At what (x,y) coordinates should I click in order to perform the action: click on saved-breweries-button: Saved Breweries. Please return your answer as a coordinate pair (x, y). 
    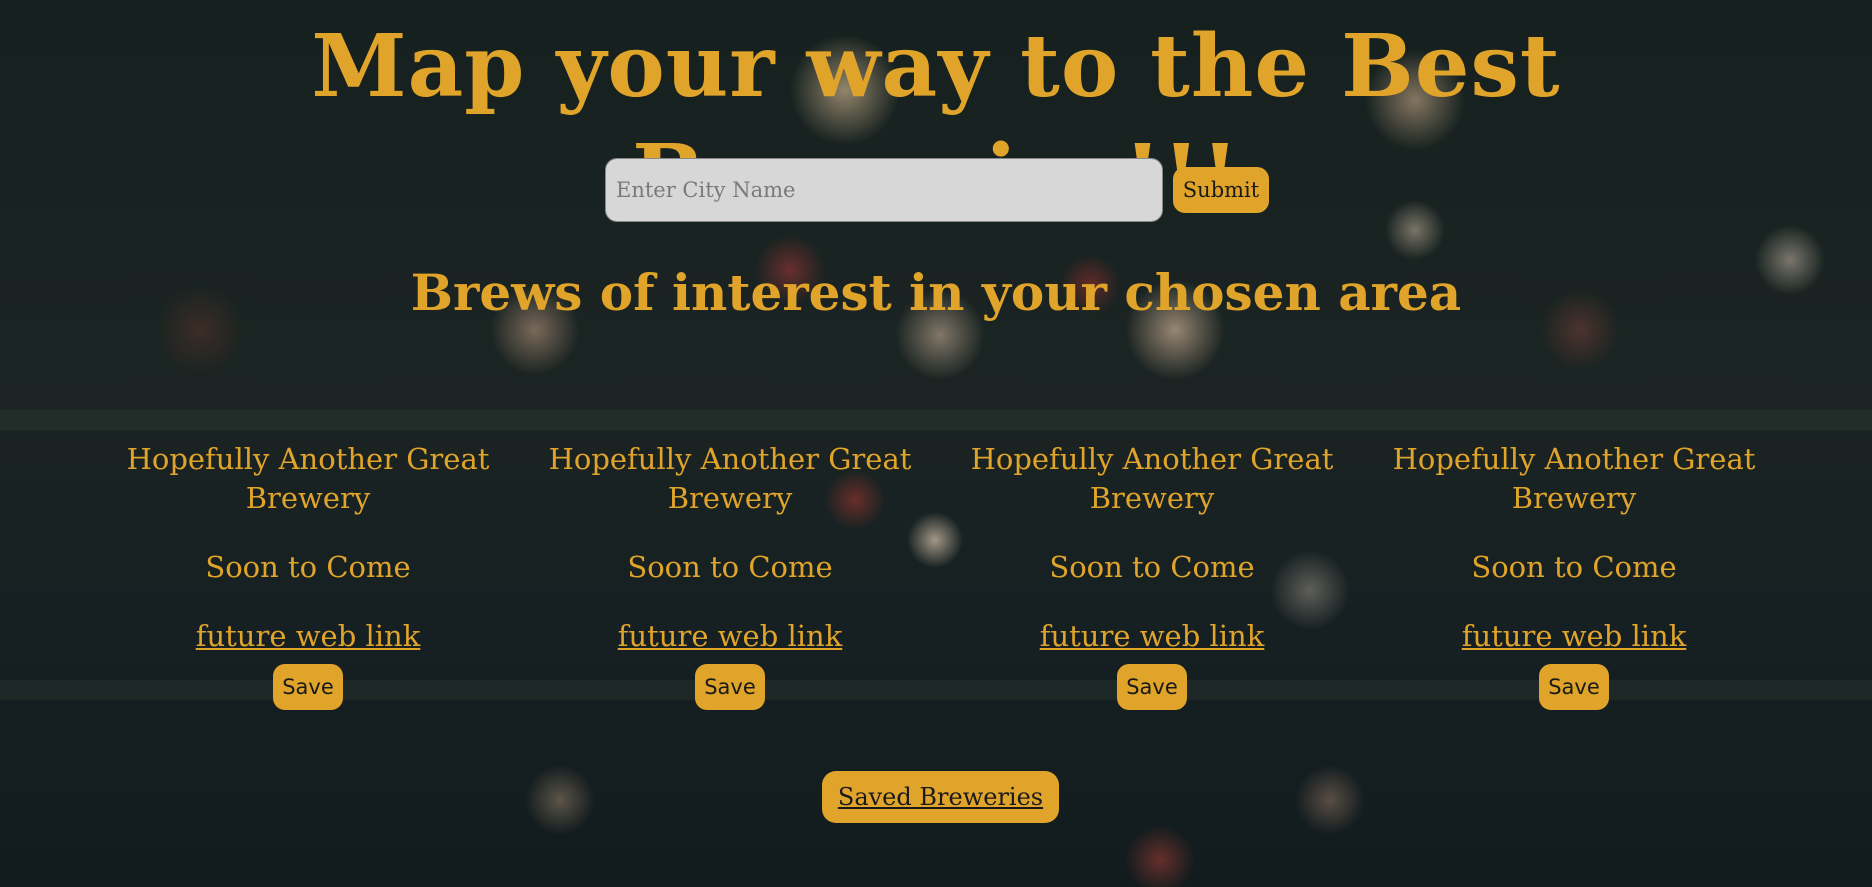
    Looking at the image, I should click on (940, 797).